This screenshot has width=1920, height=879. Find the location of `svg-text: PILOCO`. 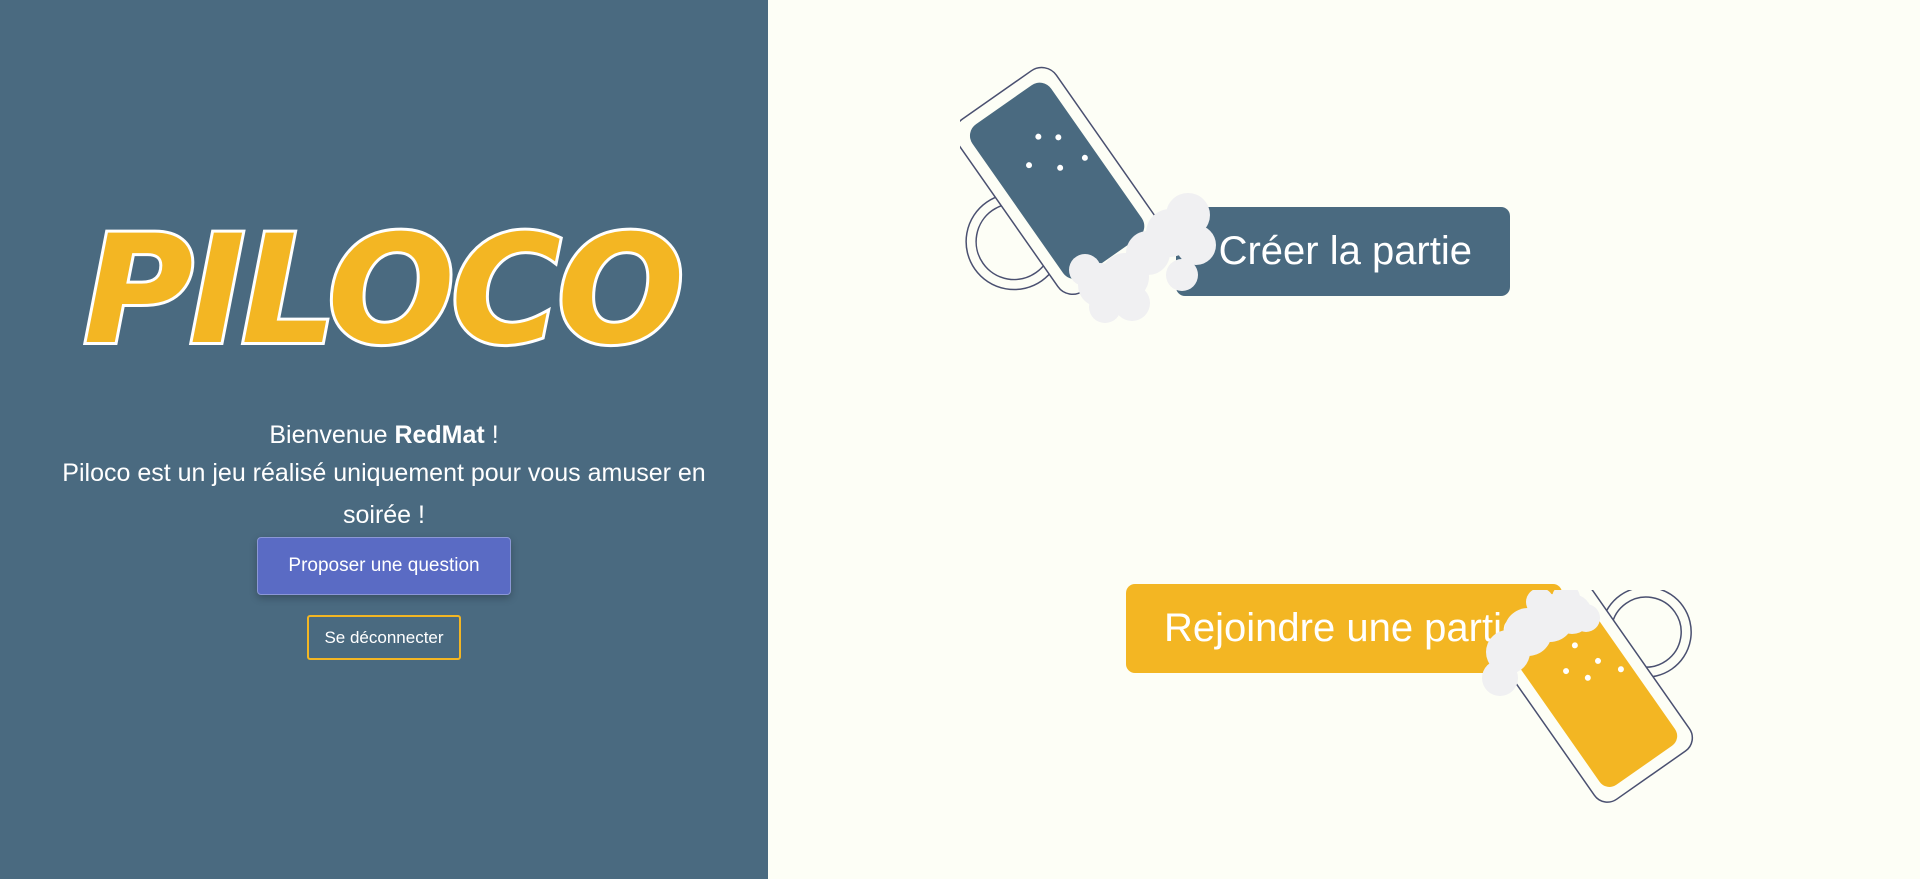

svg-text: PILOCO is located at coordinates (381, 290).